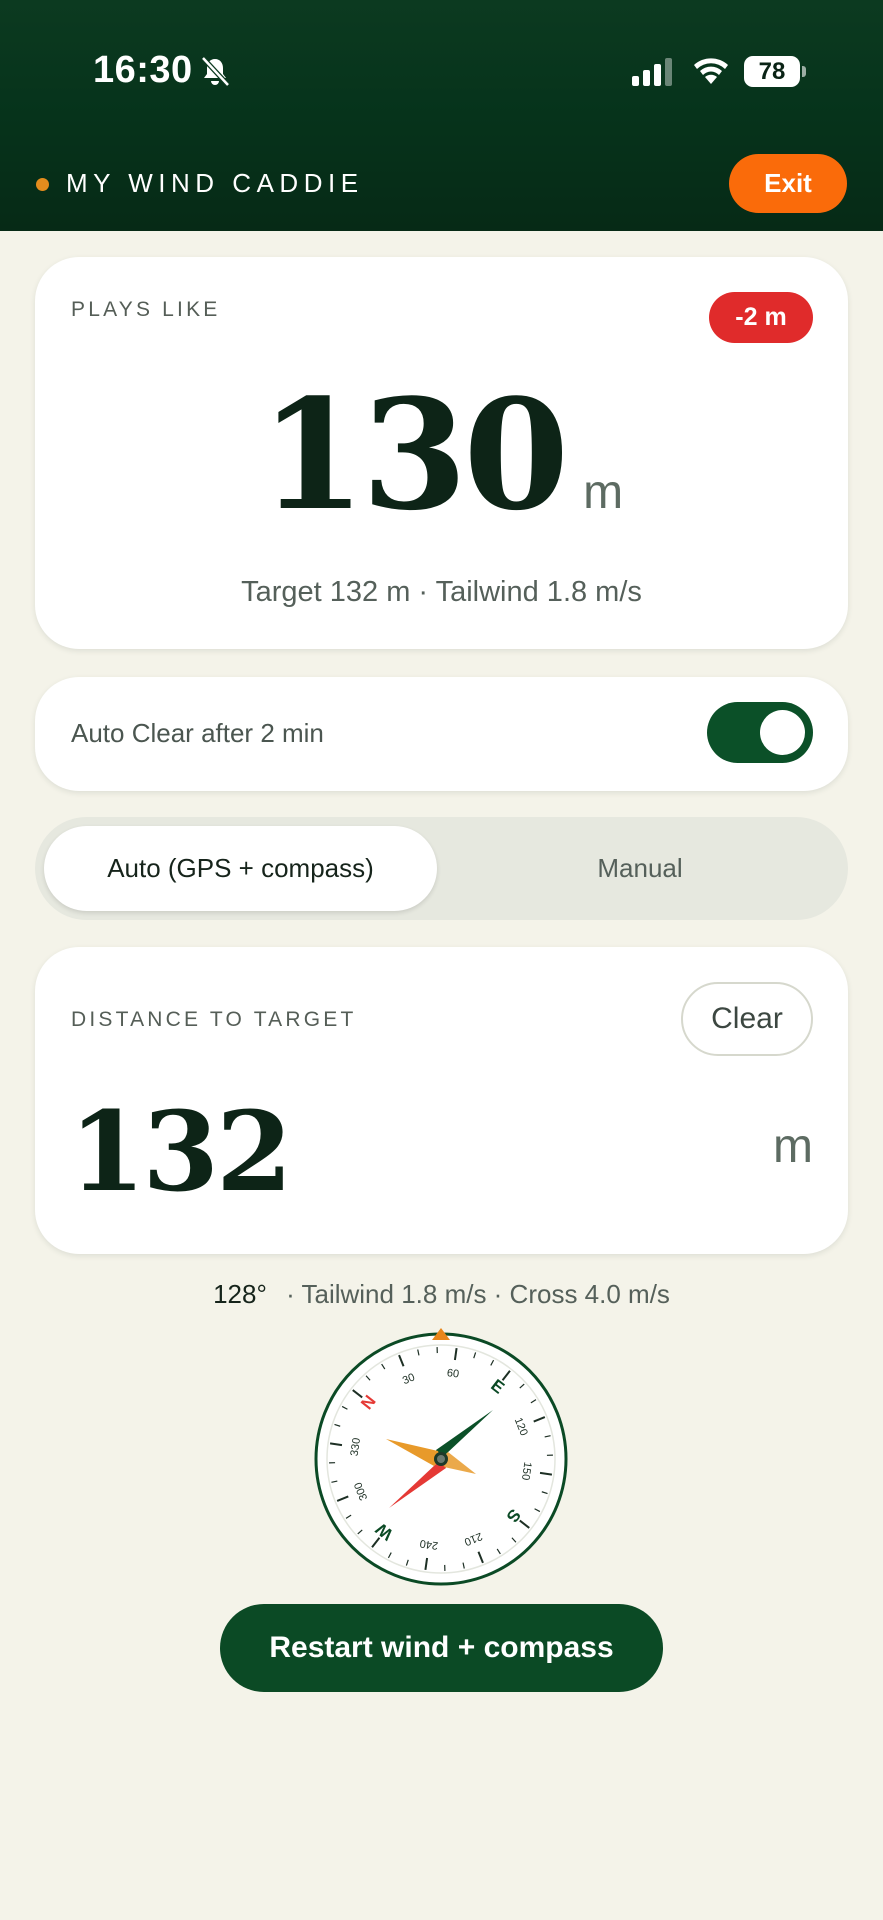 The image size is (883, 1920). I want to click on toggle-knob, so click(782, 732).